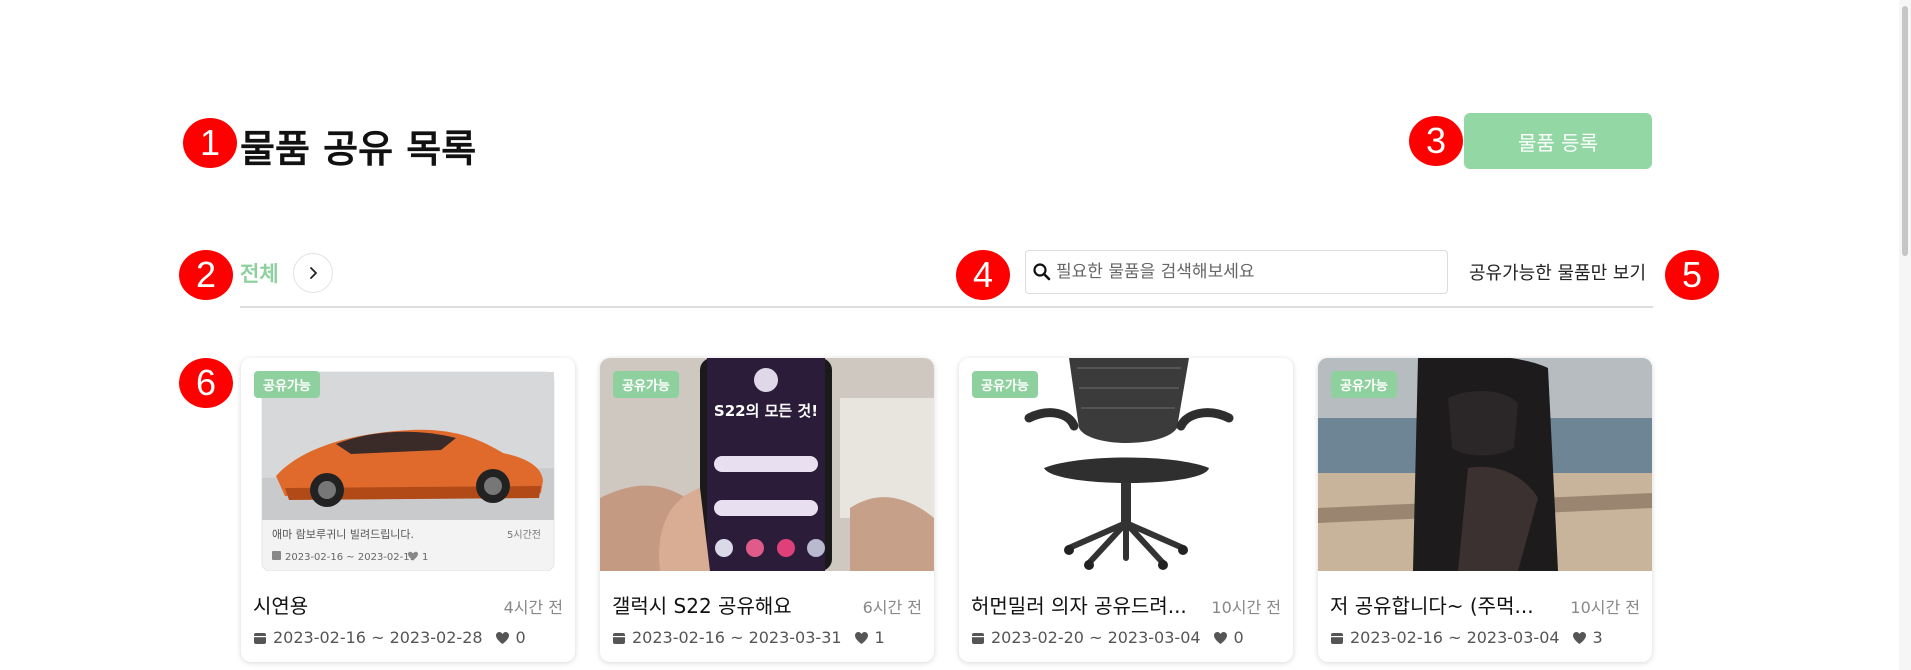 The width and height of the screenshot is (1911, 670). What do you see at coordinates (1905, 335) in the screenshot?
I see `page-scrollbar` at bounding box center [1905, 335].